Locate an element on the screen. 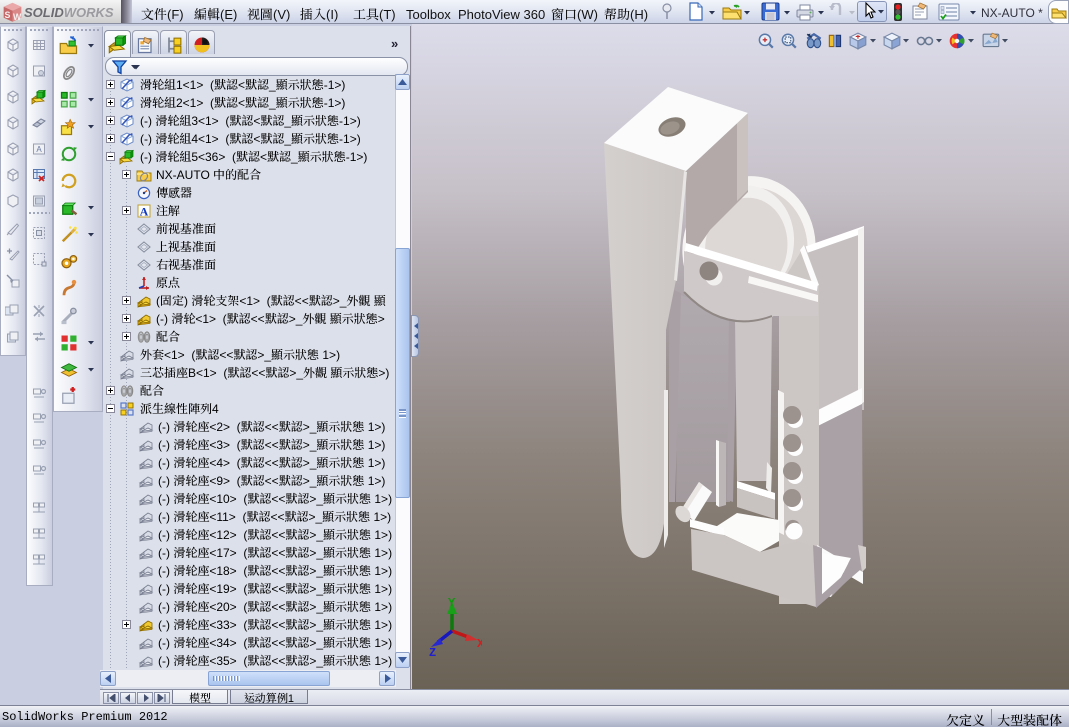 This screenshot has width=1069, height=727. svg-text: S is located at coordinates (8, 15).